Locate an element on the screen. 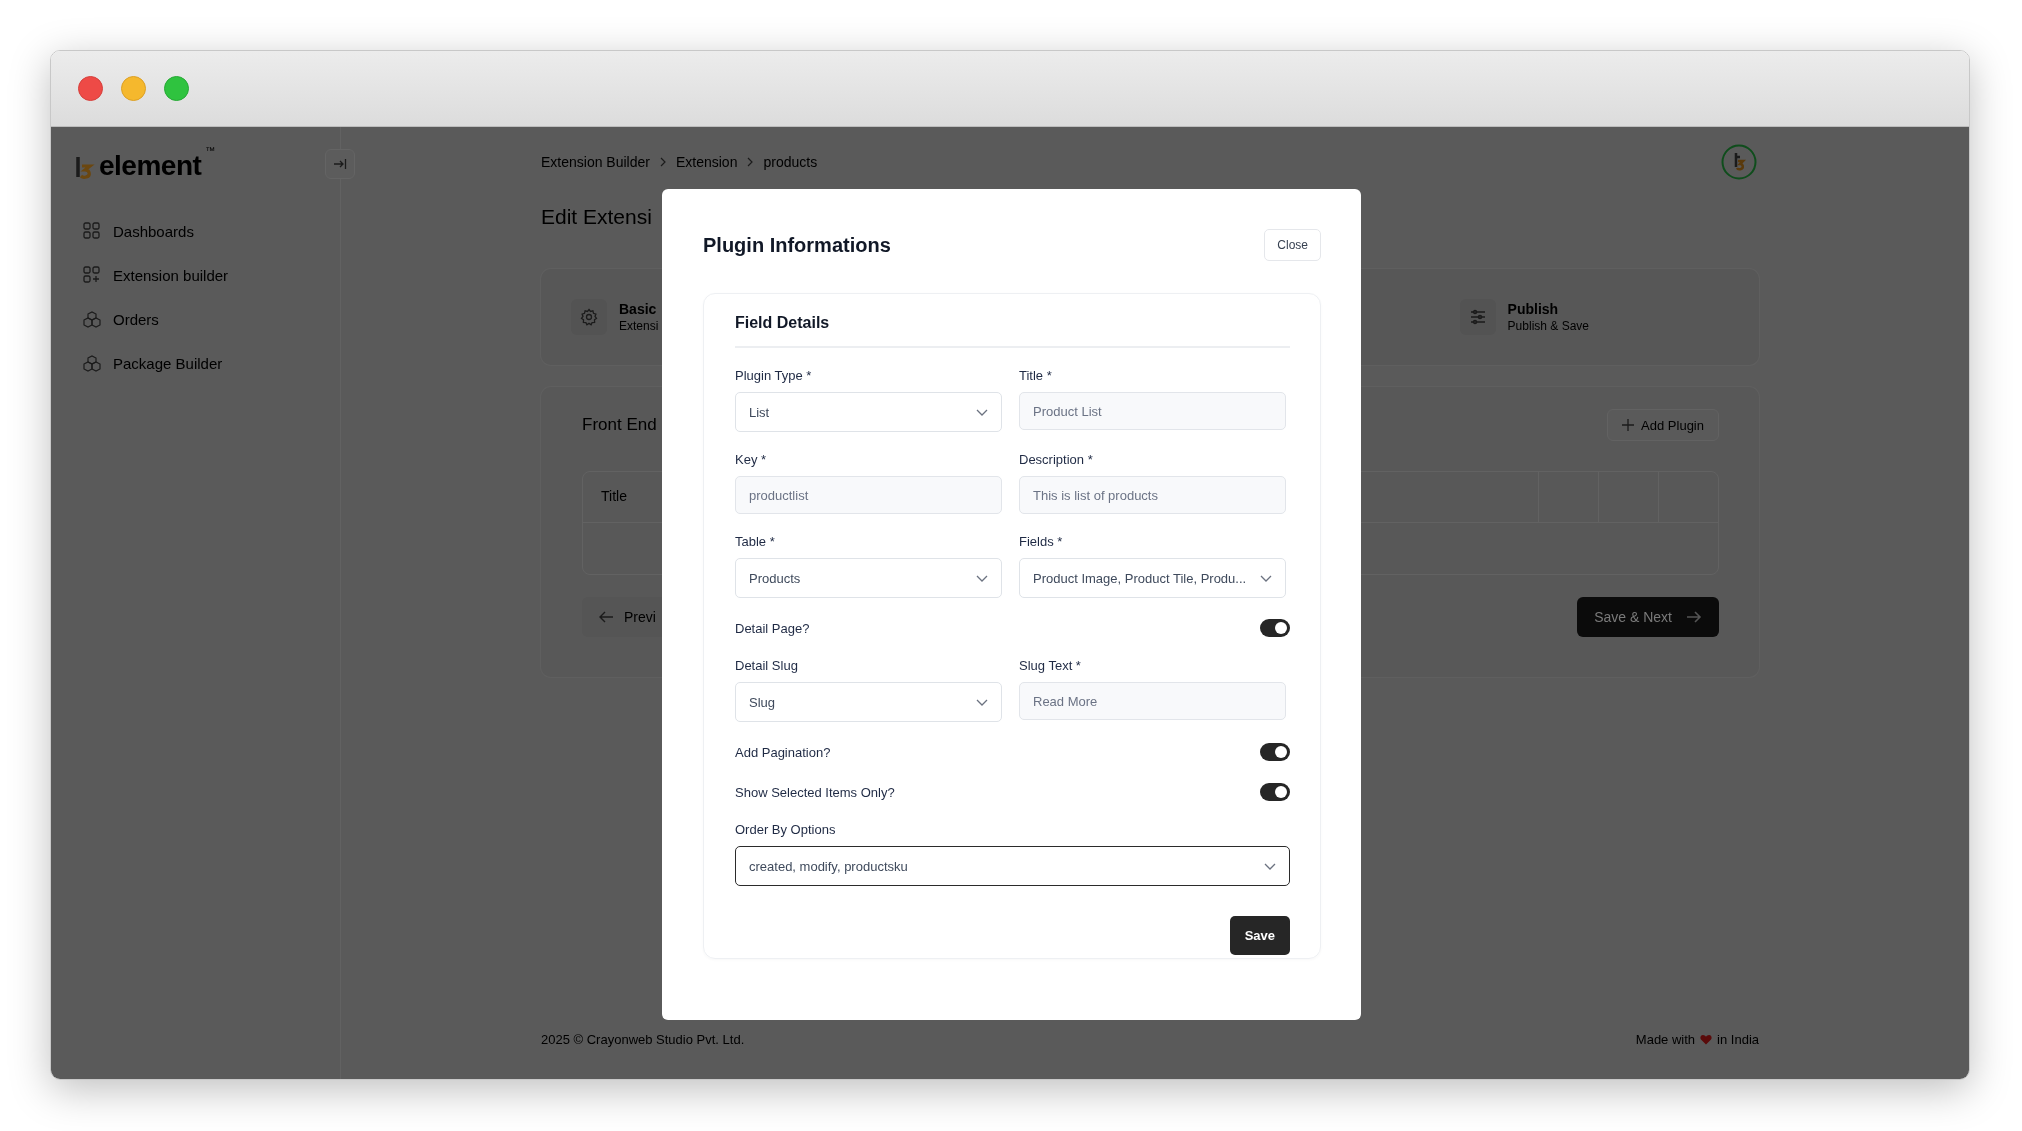 The width and height of the screenshot is (2022, 1131). step-title: Basic is located at coordinates (638, 309).